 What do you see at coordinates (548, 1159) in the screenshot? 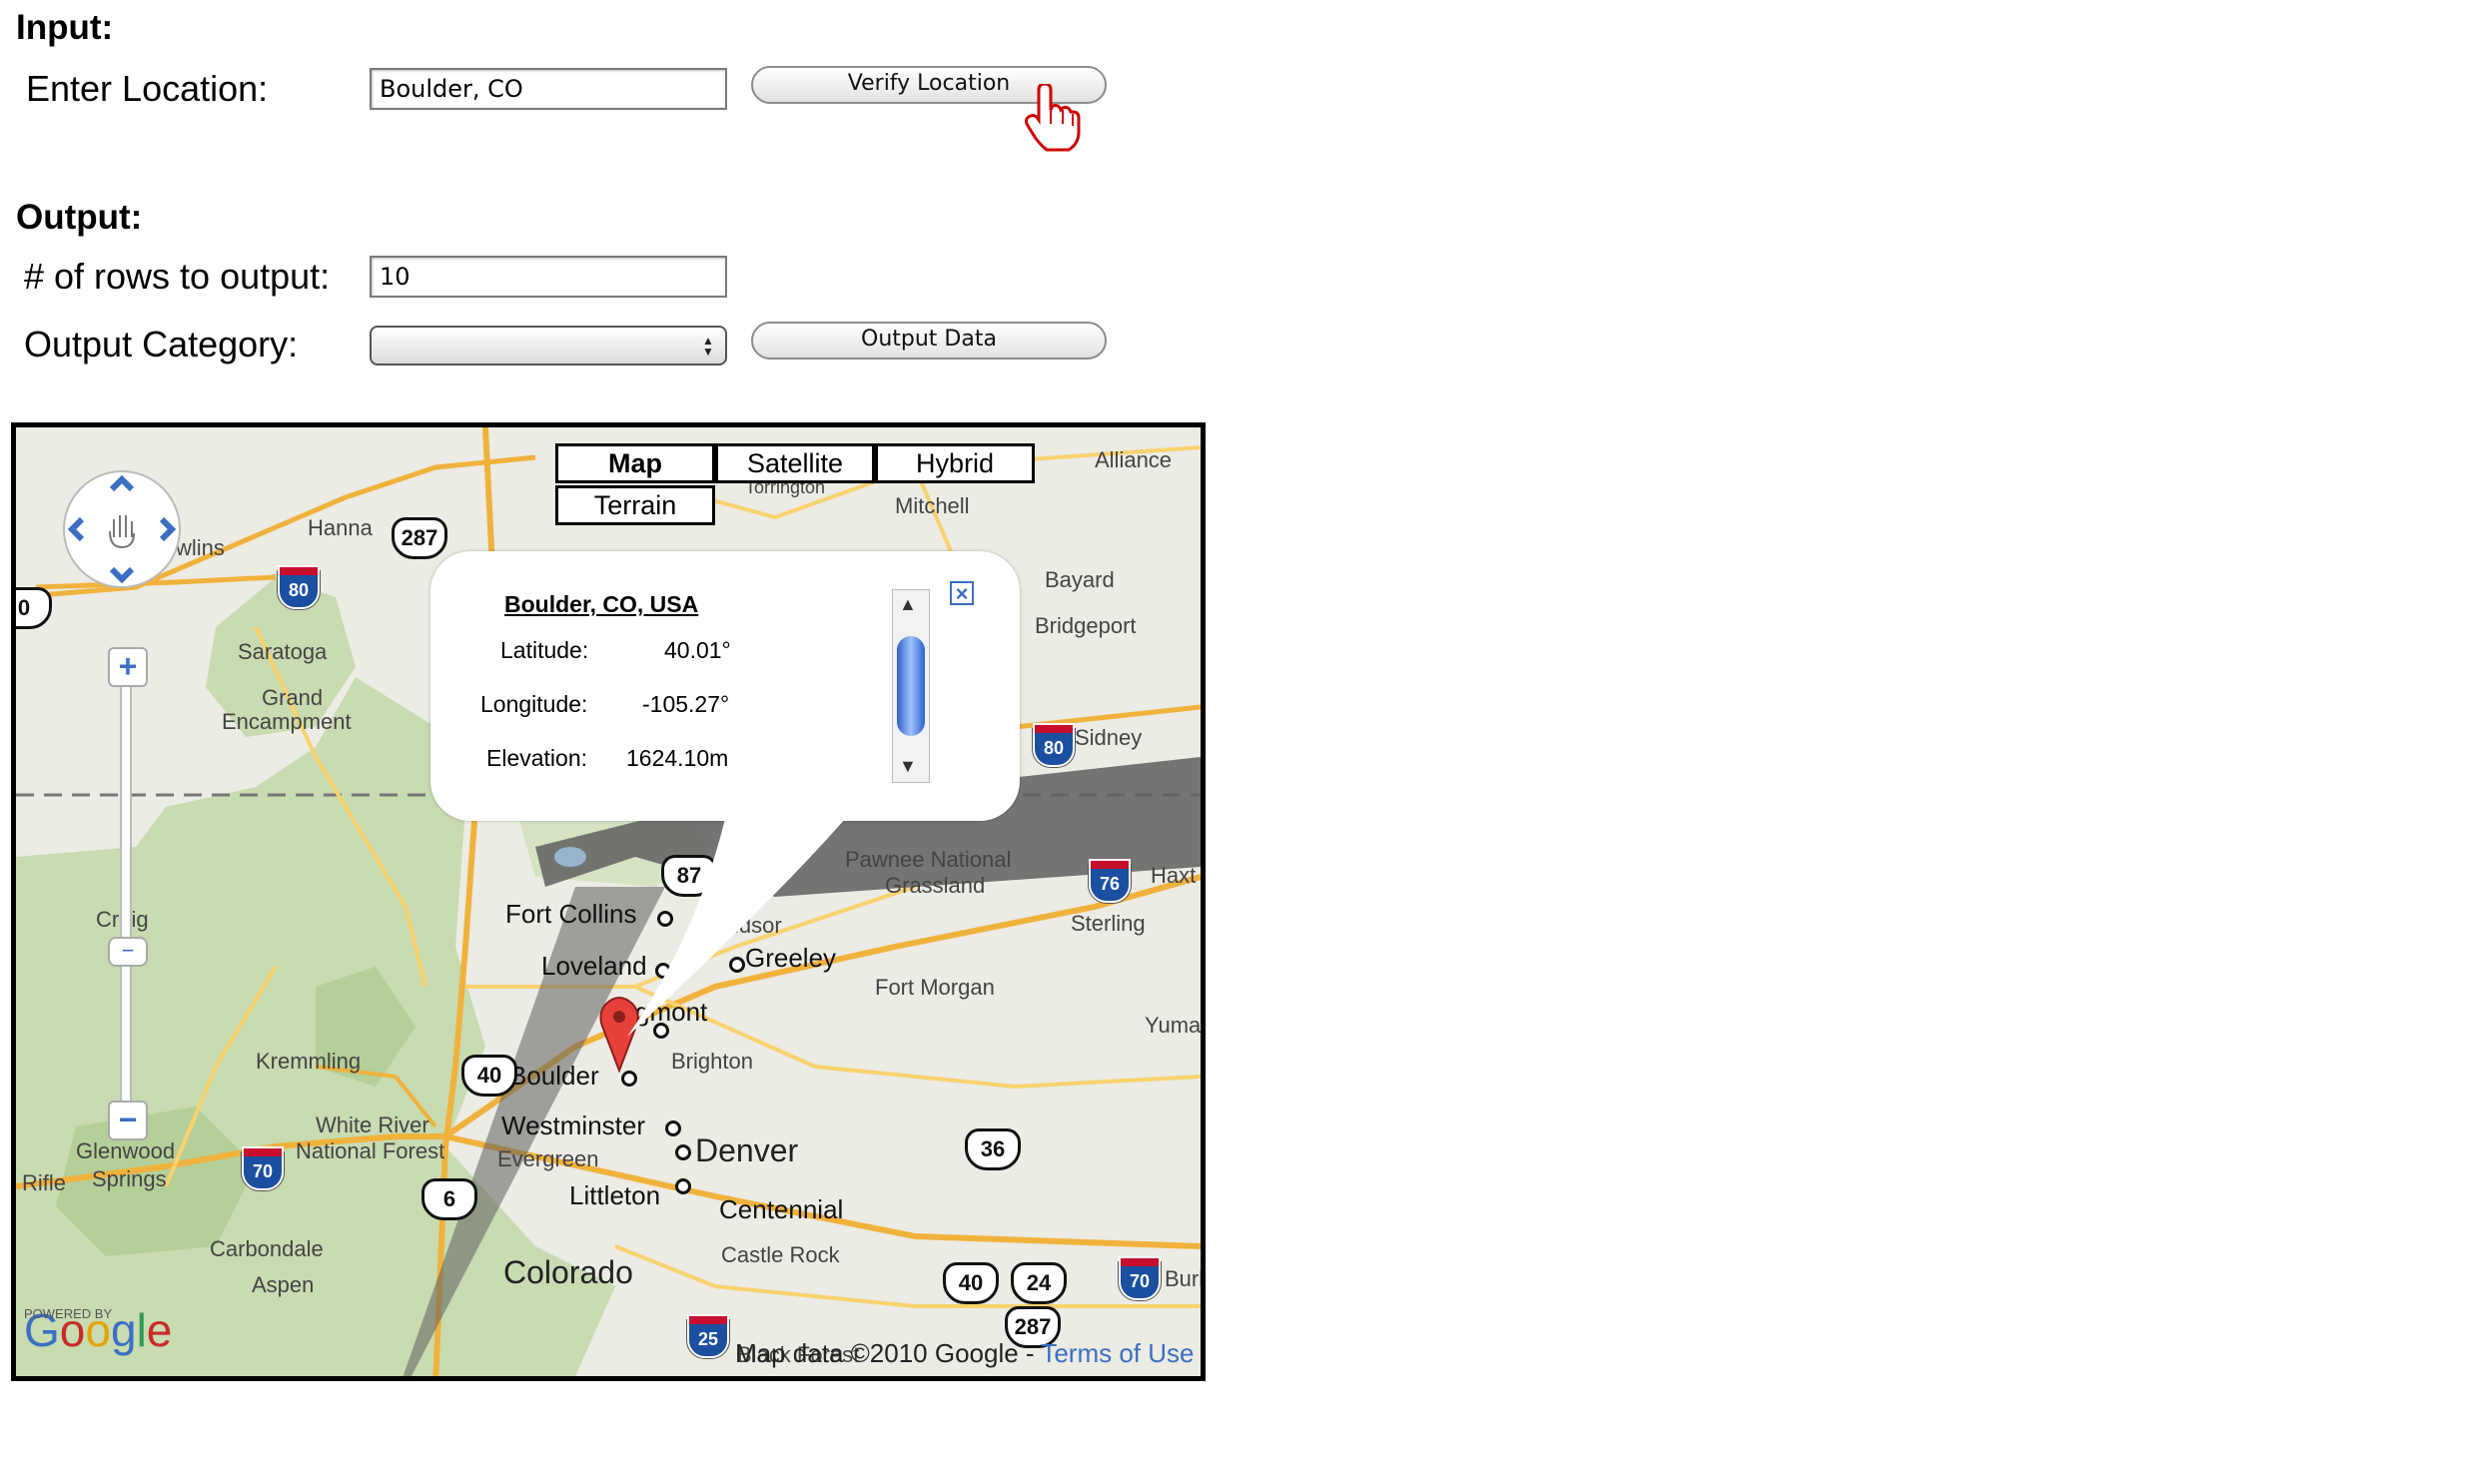
I see `place-label: Evergreen` at bounding box center [548, 1159].